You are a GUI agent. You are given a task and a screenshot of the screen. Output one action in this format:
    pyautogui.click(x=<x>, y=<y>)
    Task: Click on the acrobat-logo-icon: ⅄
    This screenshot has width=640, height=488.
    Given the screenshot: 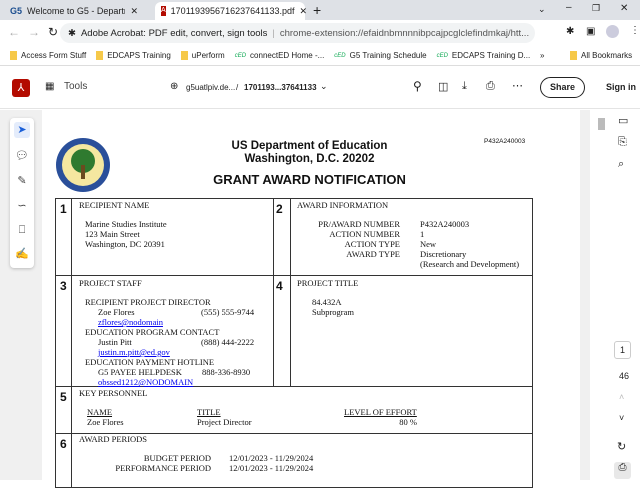 What is the action you would take?
    pyautogui.click(x=21, y=88)
    